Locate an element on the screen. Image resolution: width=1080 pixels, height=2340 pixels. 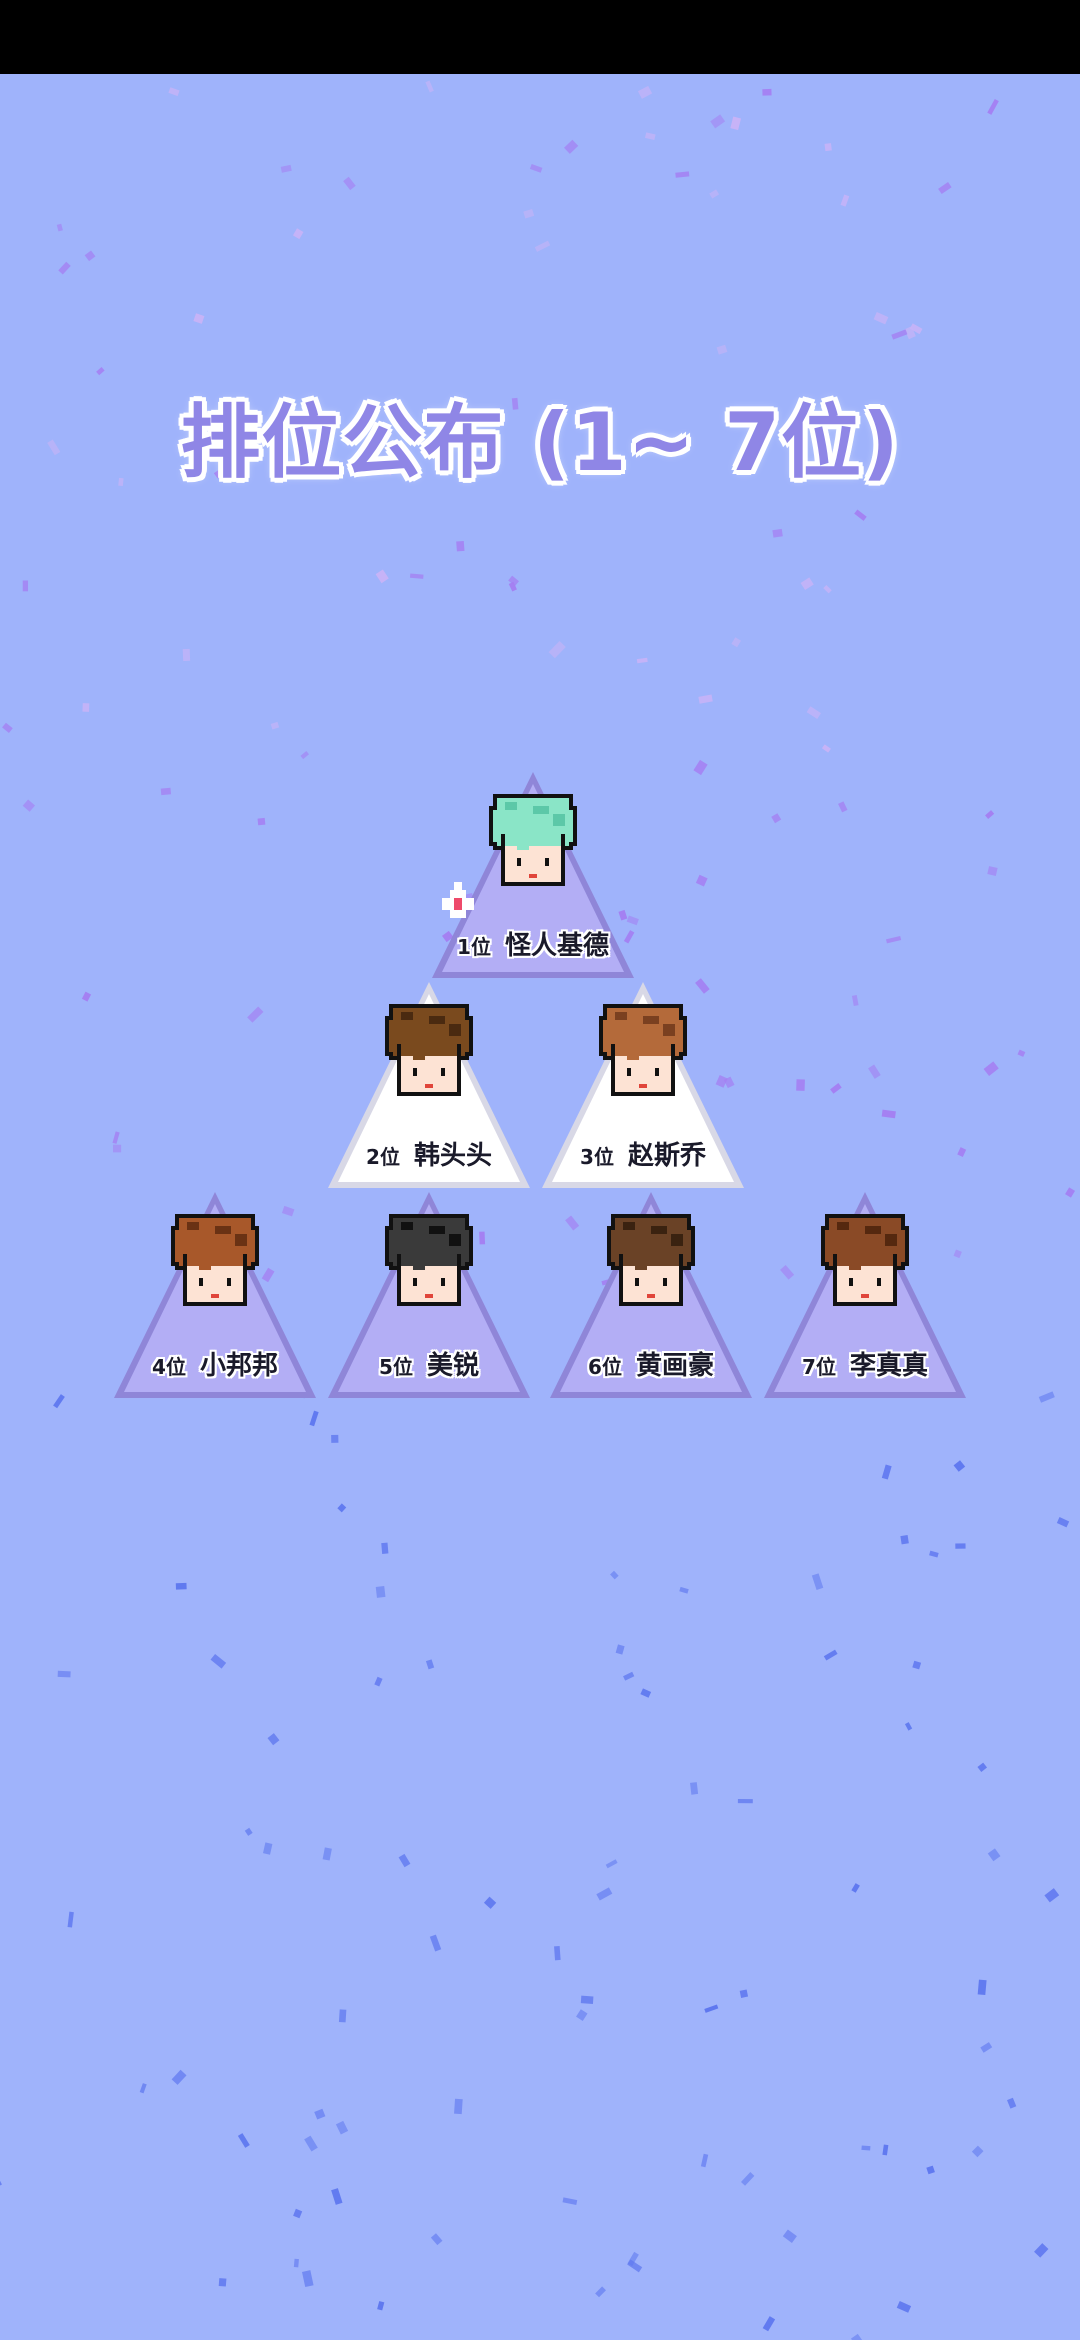
rank-name: 怪人基德 is located at coordinates (556, 946).